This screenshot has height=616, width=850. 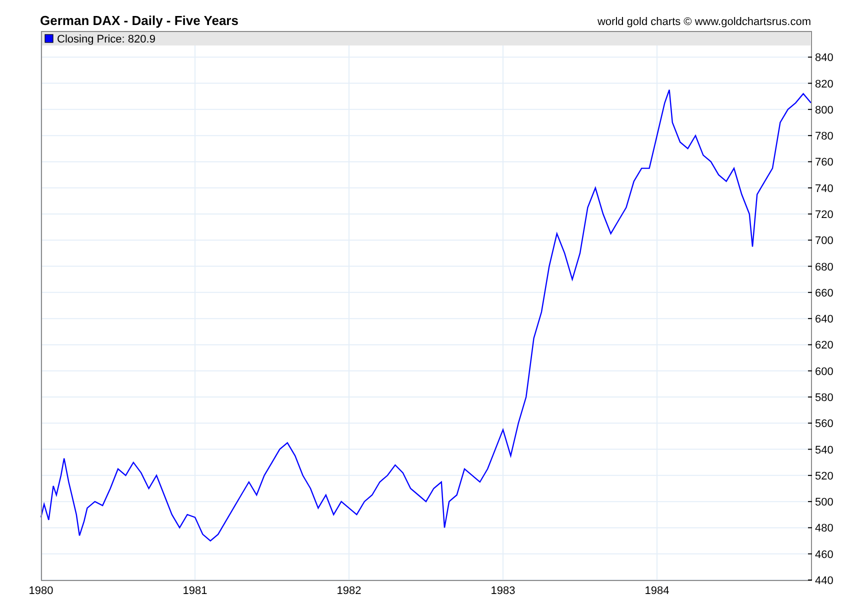 What do you see at coordinates (824, 346) in the screenshot?
I see `y-tick-label: 620` at bounding box center [824, 346].